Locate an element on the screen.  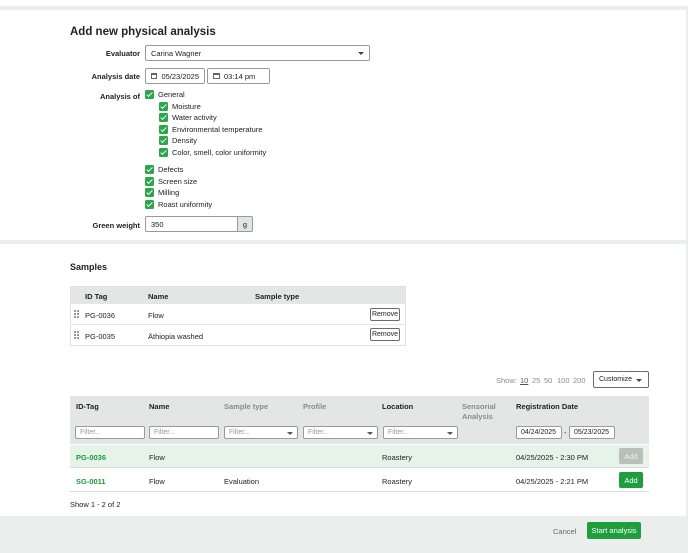
top-strip is located at coordinates (344, 3).